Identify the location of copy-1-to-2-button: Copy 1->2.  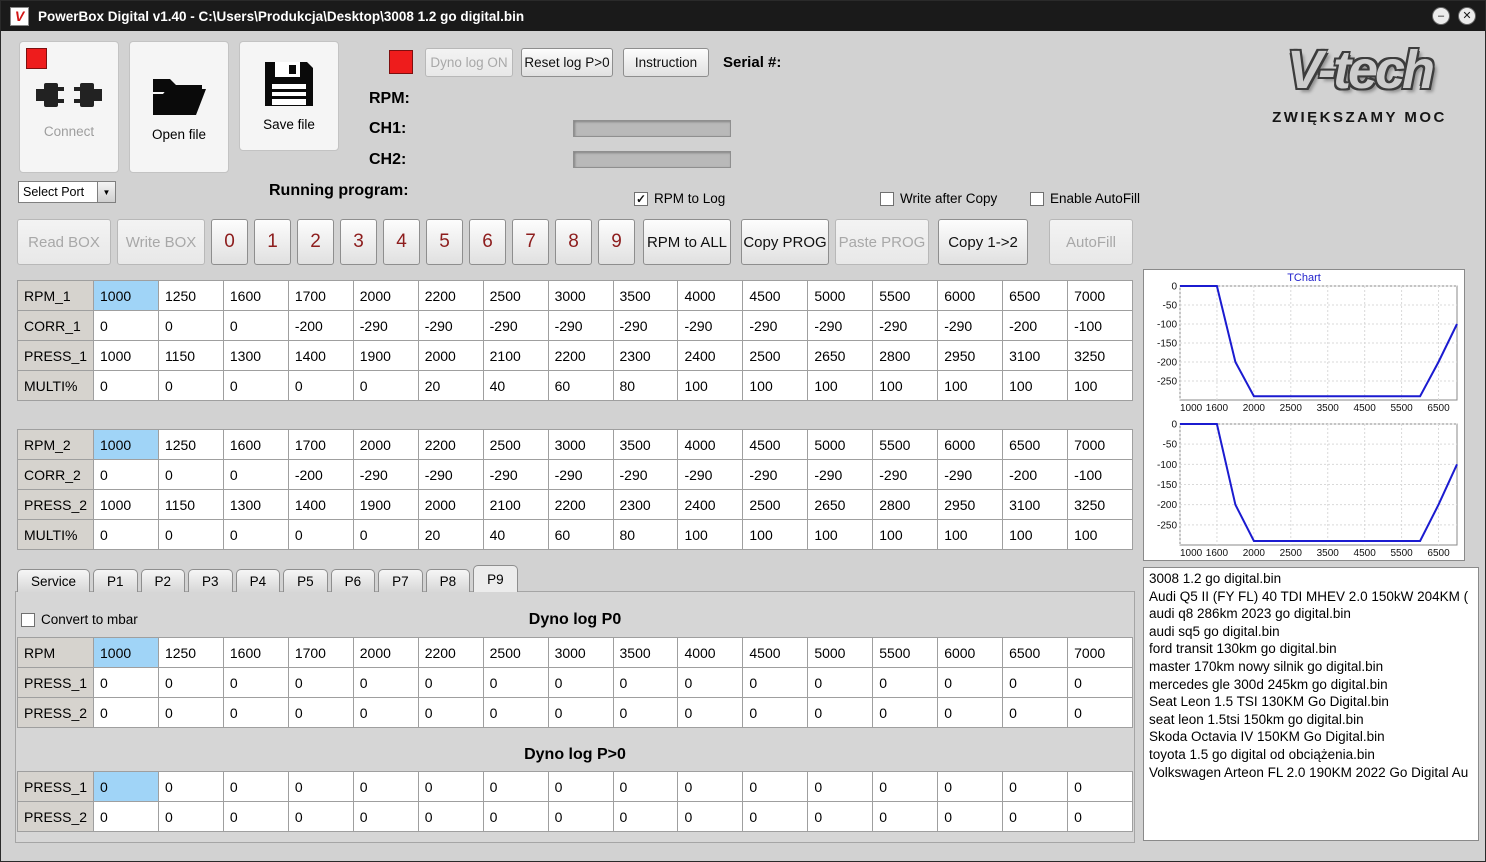
(983, 242).